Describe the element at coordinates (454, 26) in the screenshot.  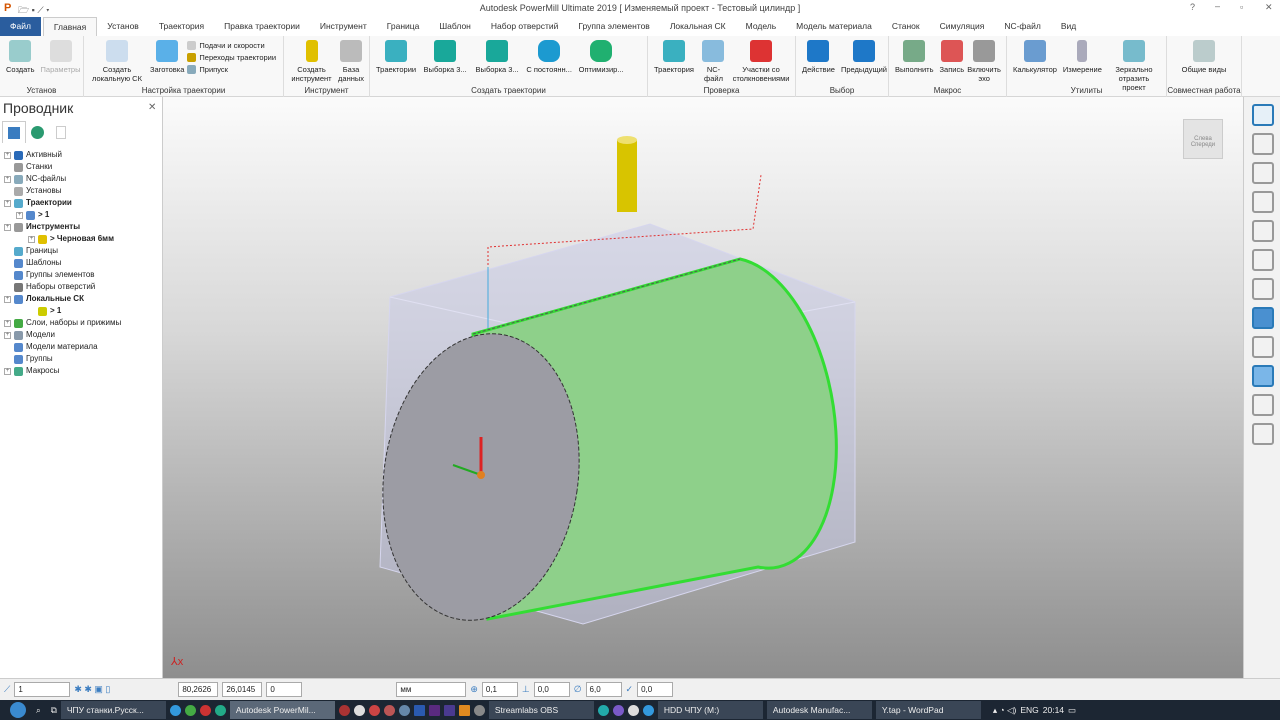
I see `tab-7: Шаблон` at that location.